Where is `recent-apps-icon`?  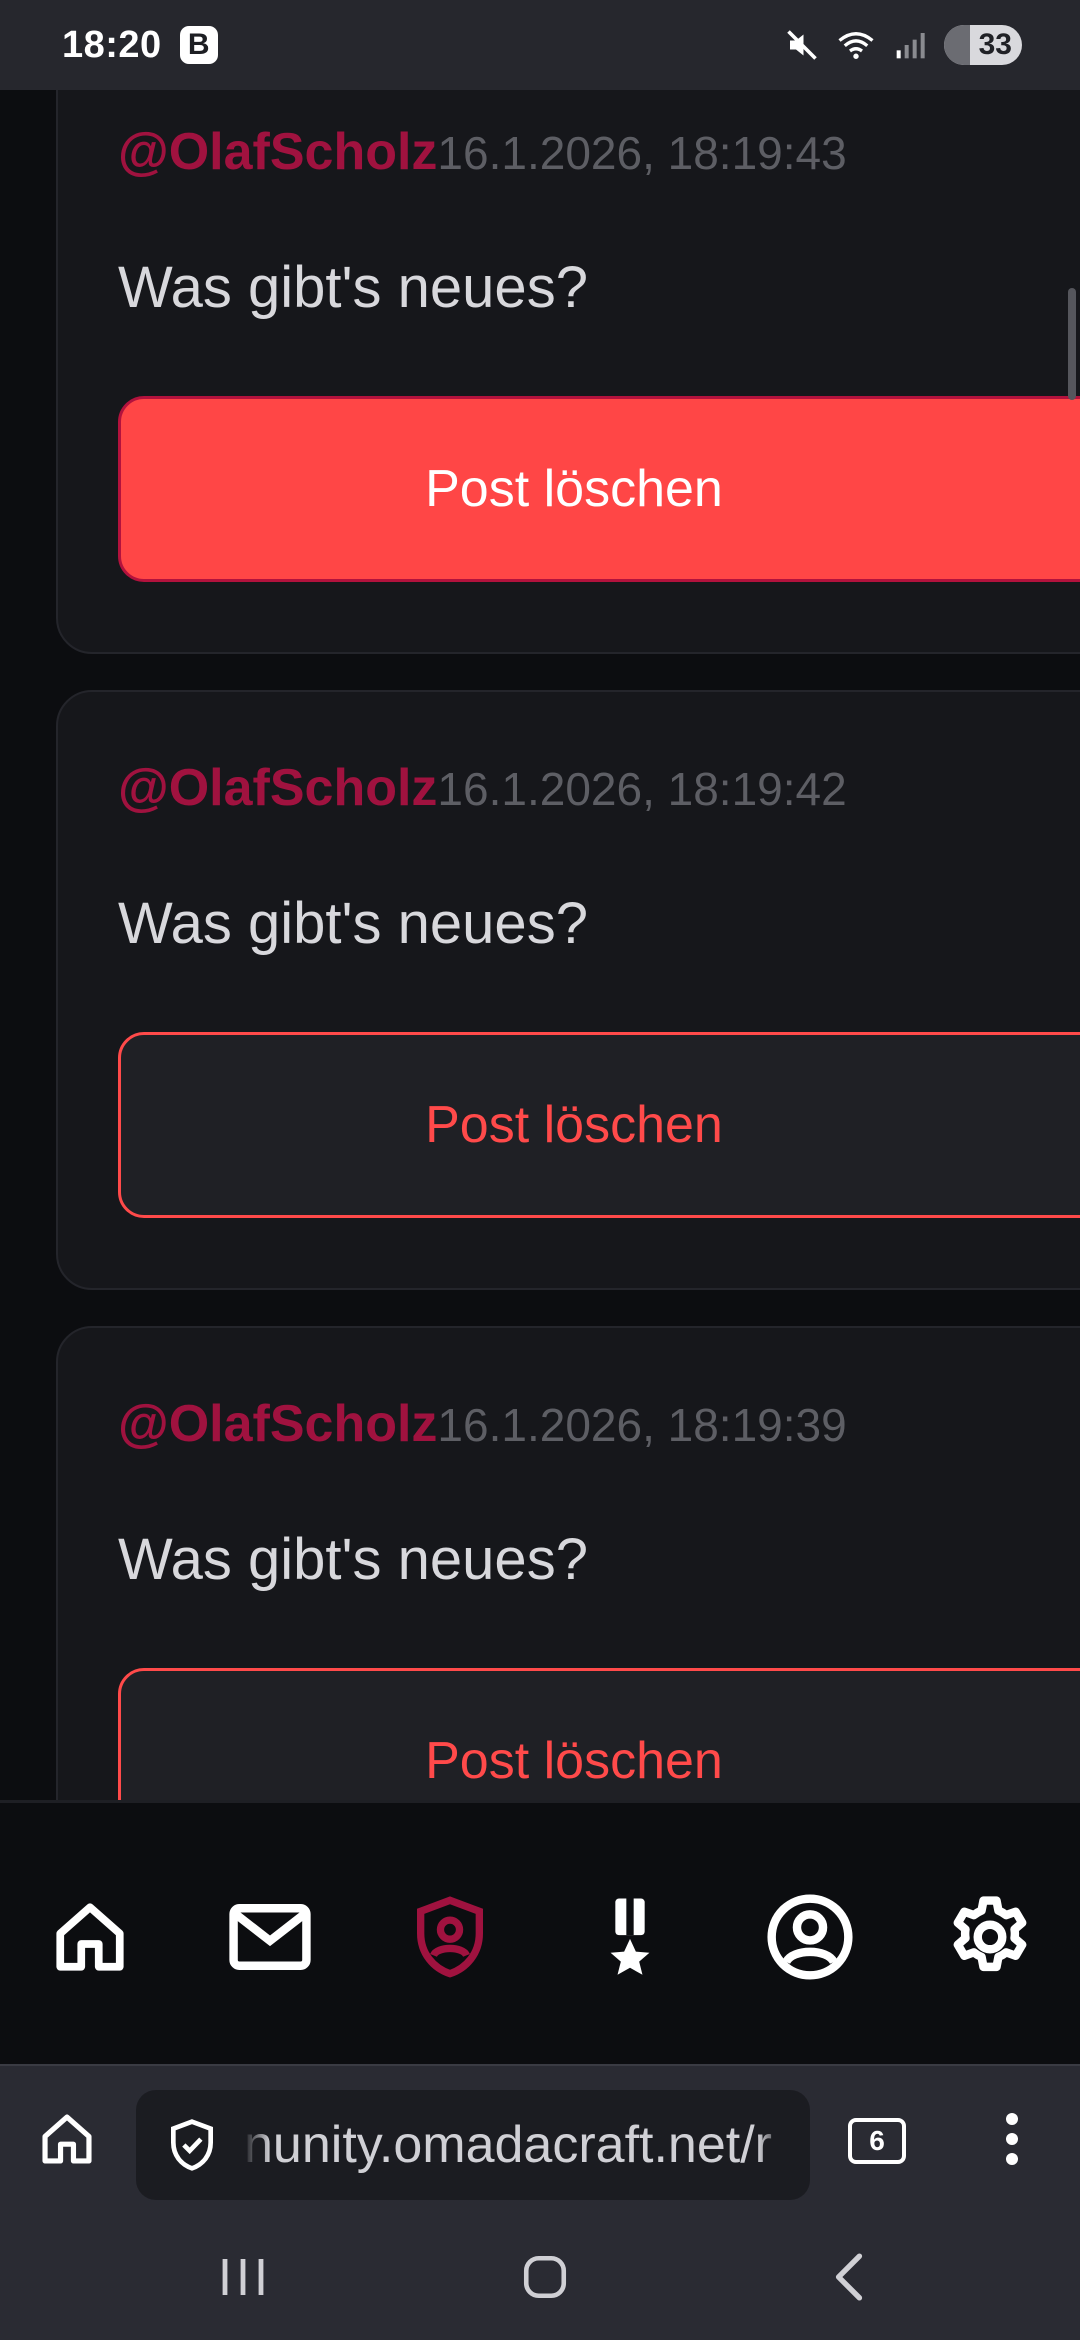 recent-apps-icon is located at coordinates (243, 2277).